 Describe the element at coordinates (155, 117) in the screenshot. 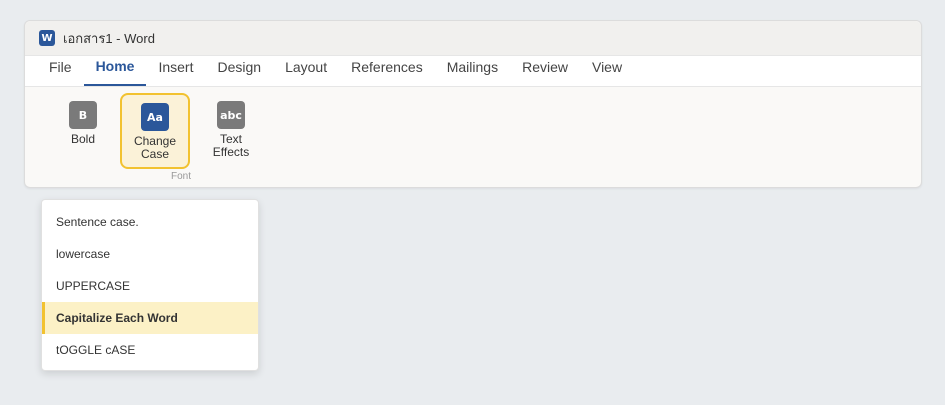

I see `change-case-icon: Aa` at that location.